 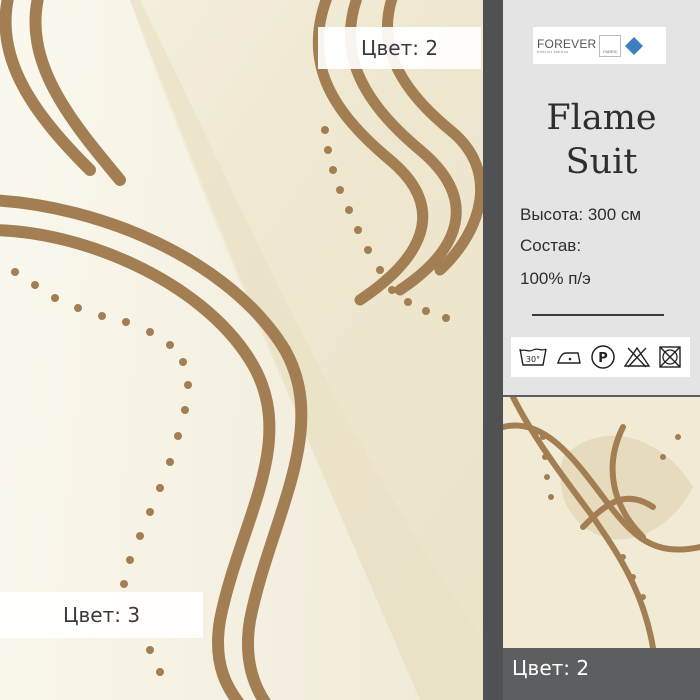 I want to click on color-label-top: Цвет: 2, so click(x=399, y=48).